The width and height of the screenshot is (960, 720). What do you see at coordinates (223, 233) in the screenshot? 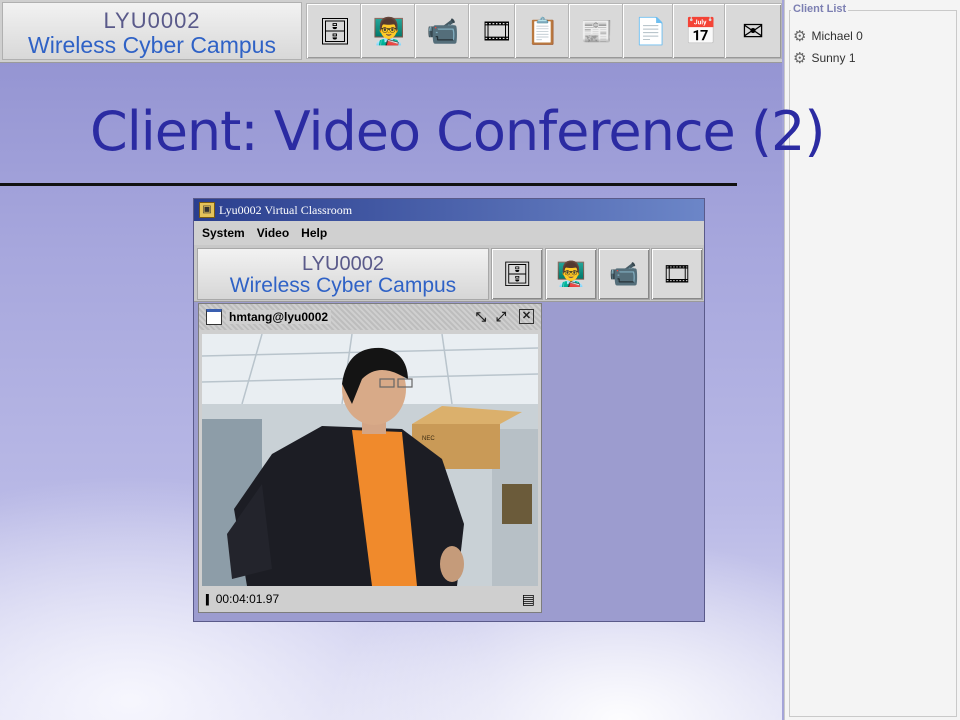
I see `menu-system: System` at bounding box center [223, 233].